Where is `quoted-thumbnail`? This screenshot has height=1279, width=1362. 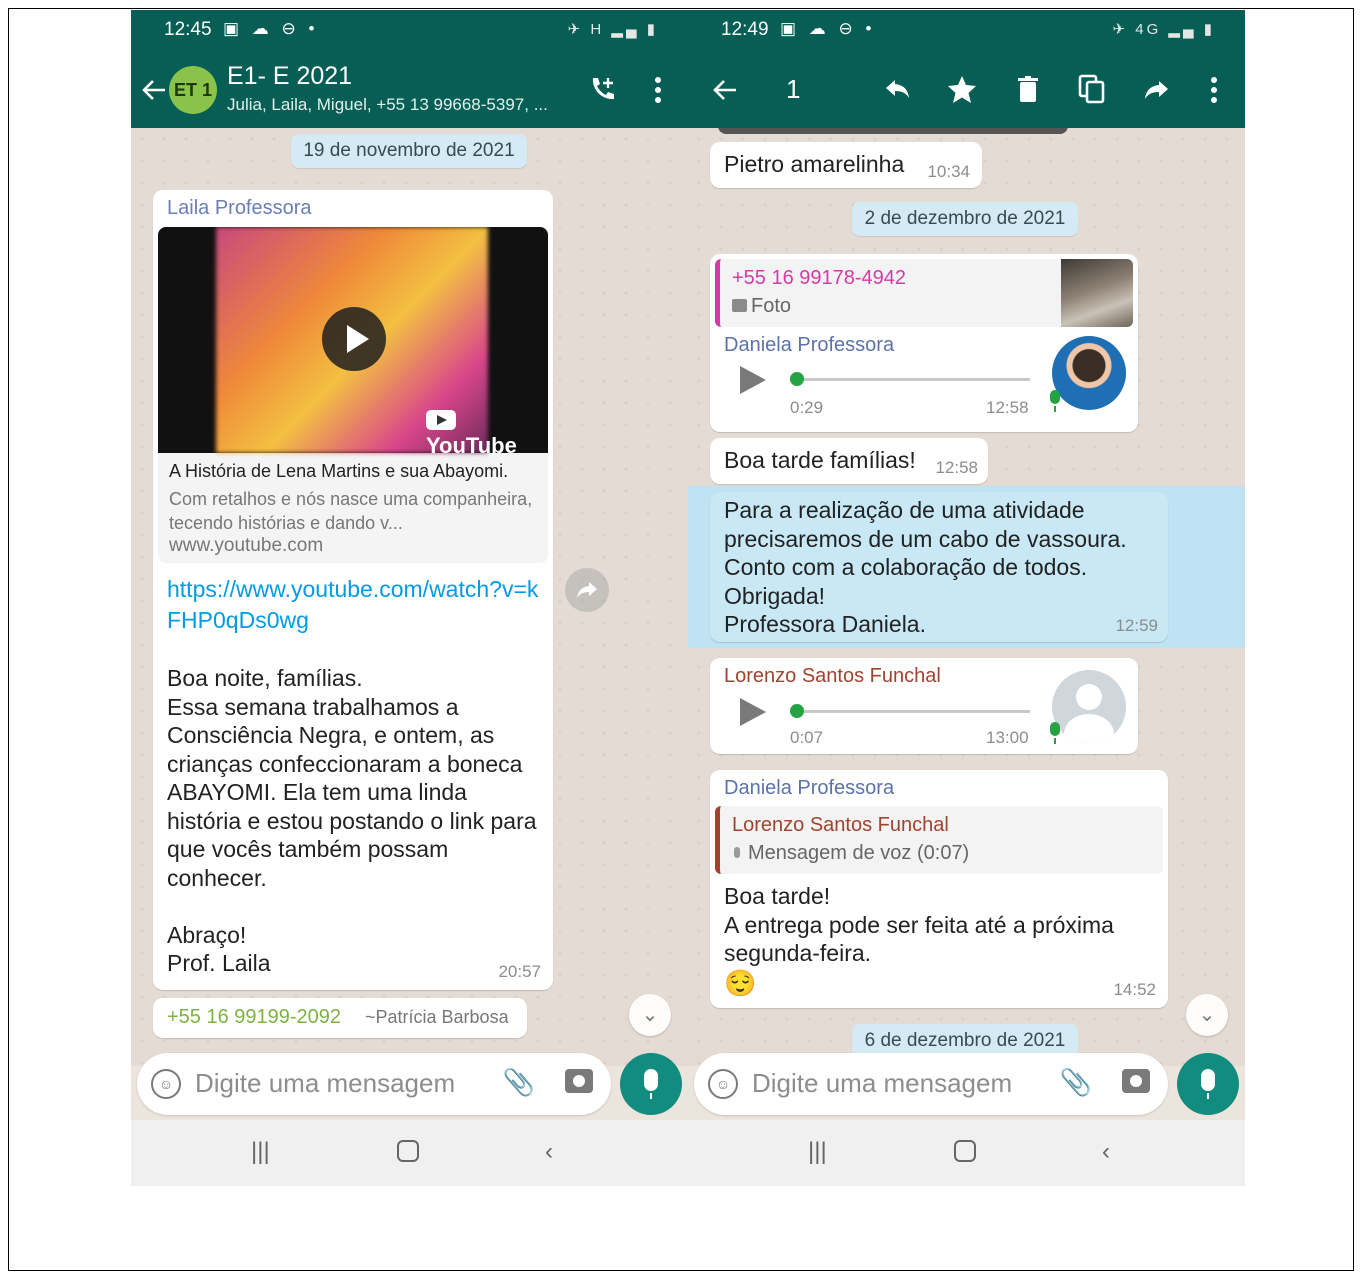
quoted-thumbnail is located at coordinates (1097, 293).